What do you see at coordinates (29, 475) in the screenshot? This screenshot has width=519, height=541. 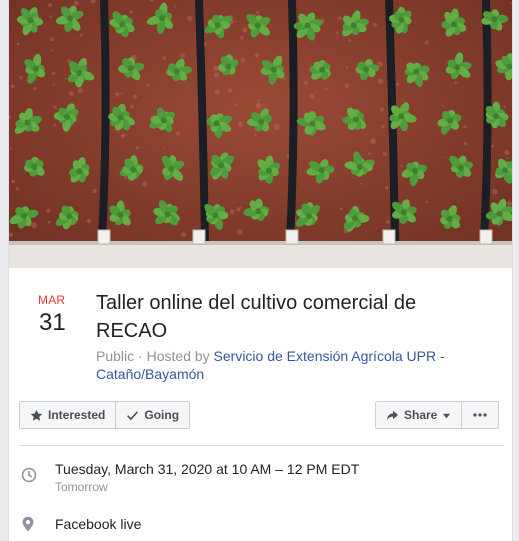 I see `clock-icon` at bounding box center [29, 475].